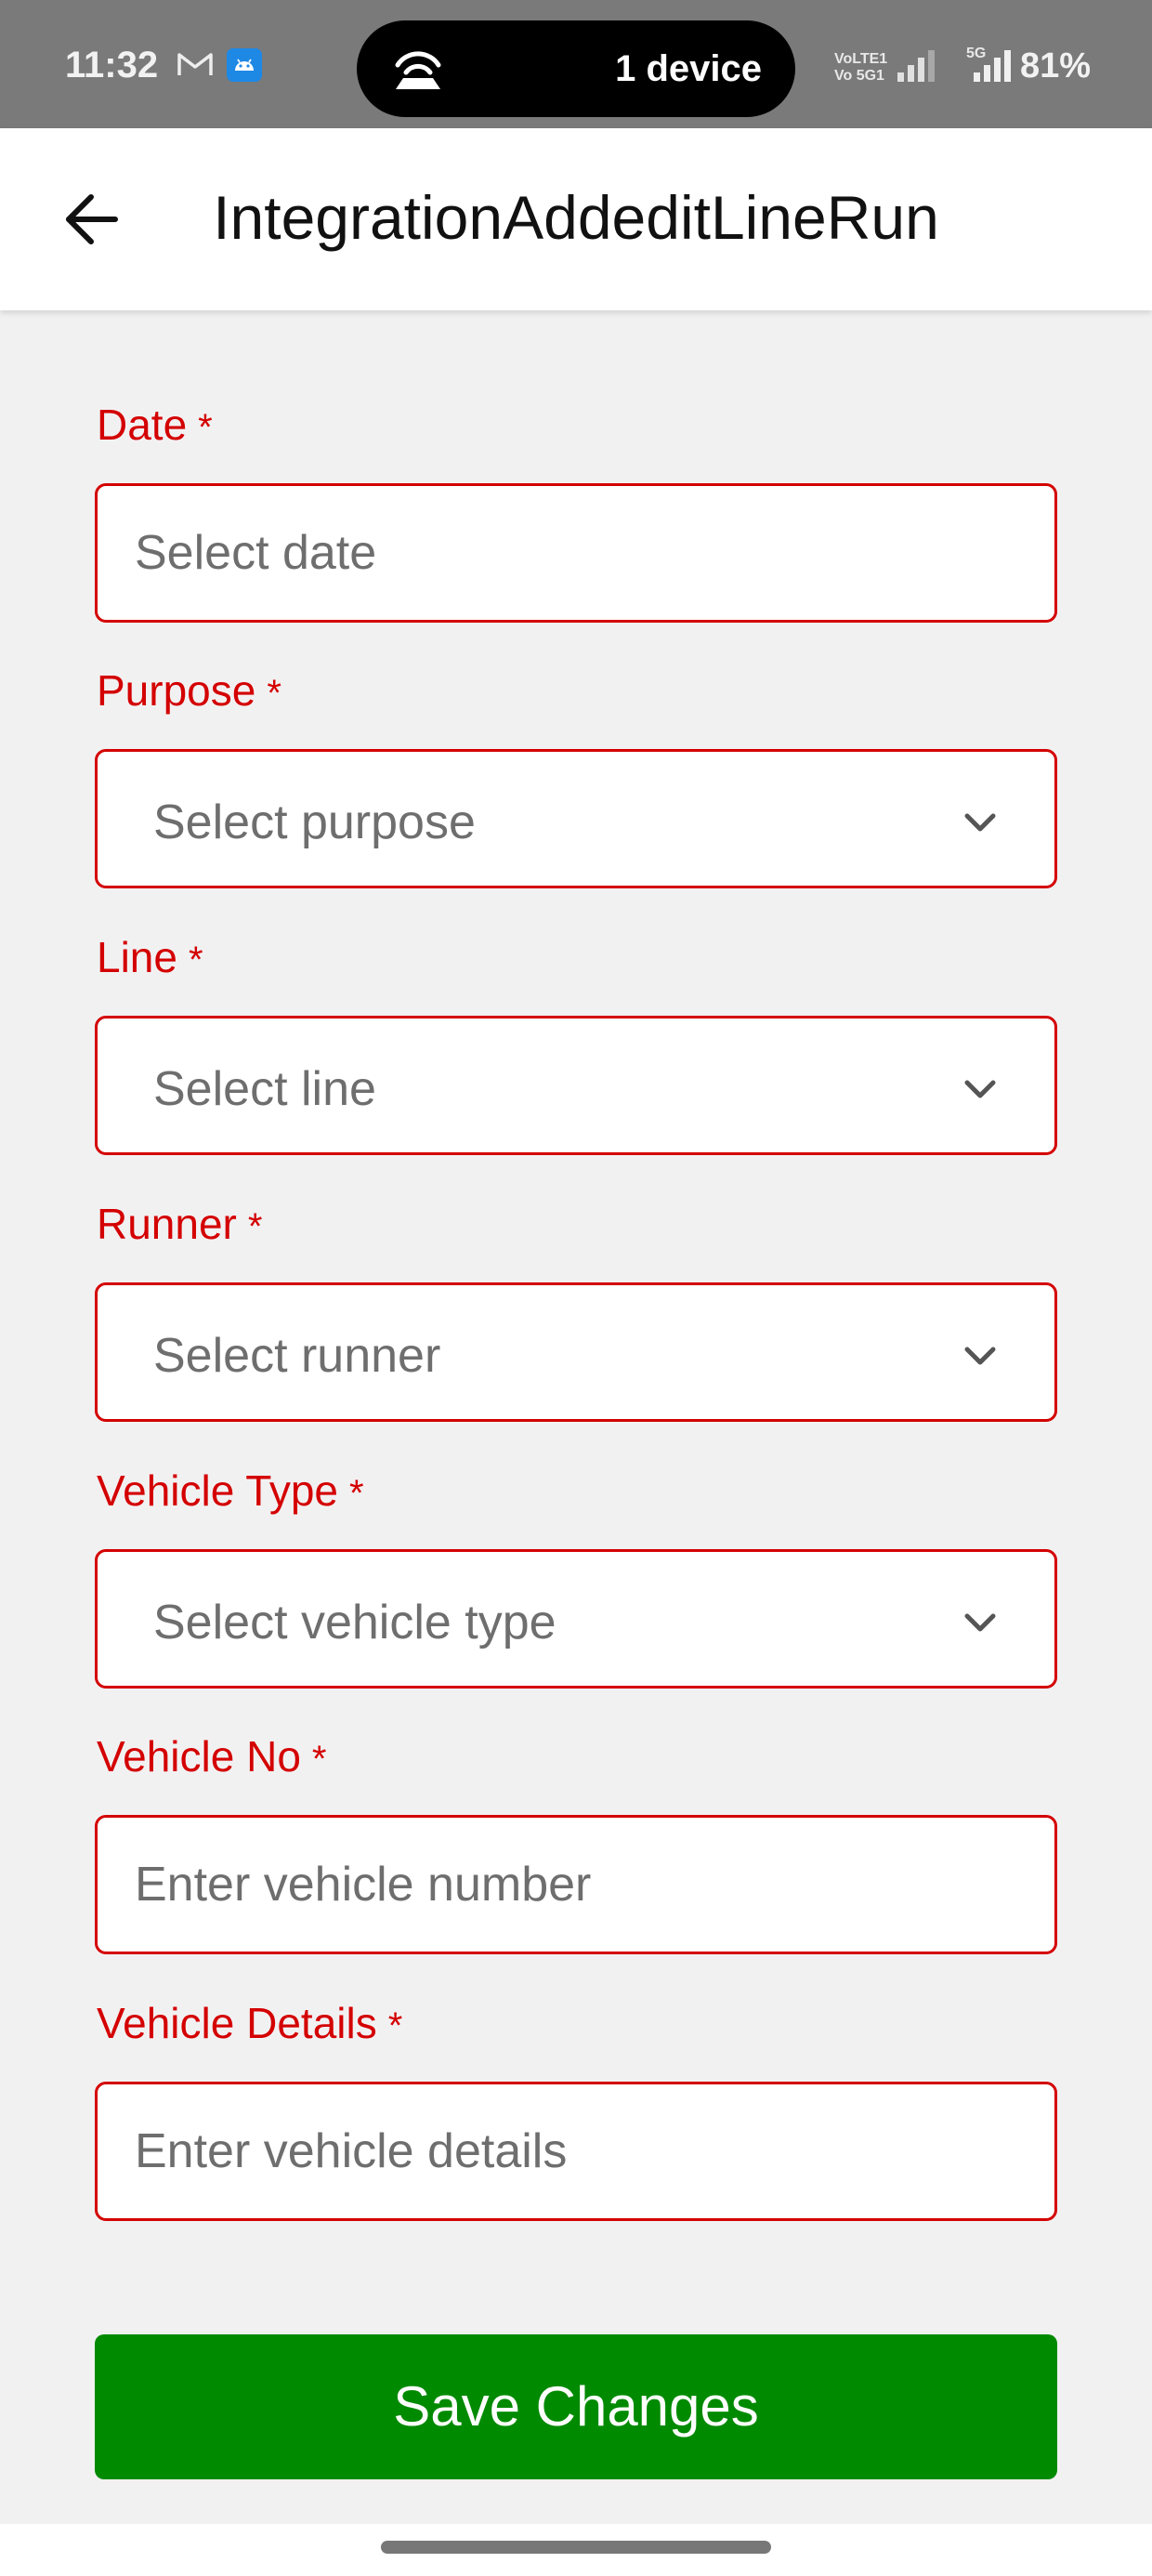 Image resolution: width=1152 pixels, height=2576 pixels. I want to click on date-input-box, so click(576, 553).